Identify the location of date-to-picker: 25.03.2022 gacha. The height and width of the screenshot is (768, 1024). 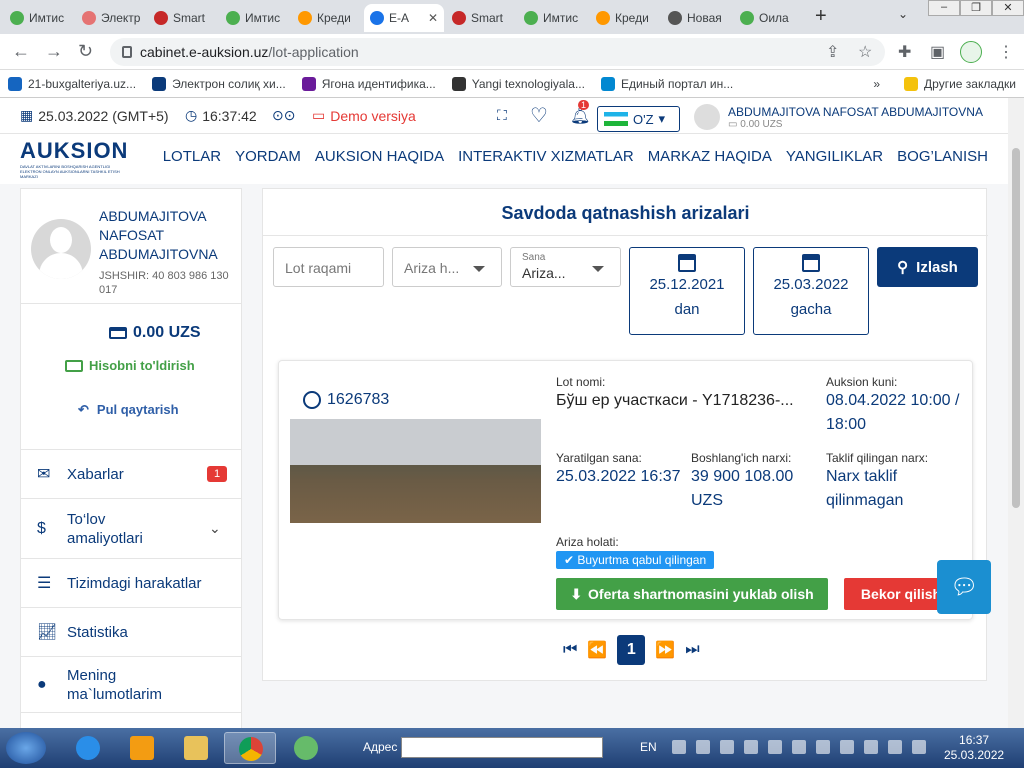
(811, 291).